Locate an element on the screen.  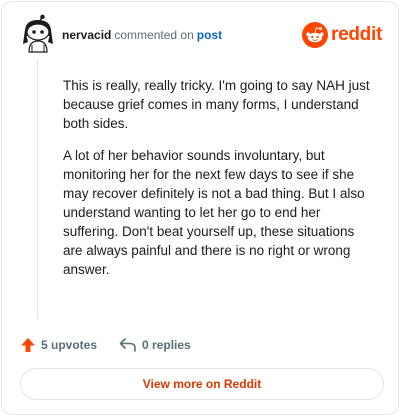
user-avatar is located at coordinates (38, 34).